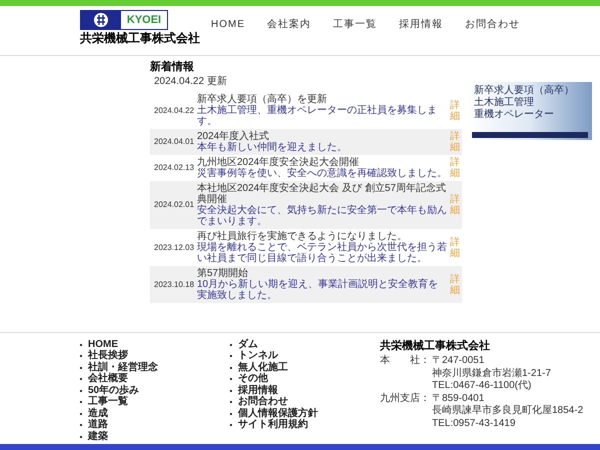 This screenshot has width=600, height=450. What do you see at coordinates (114, 391) in the screenshot?
I see `footer-link: 50年の歩み` at bounding box center [114, 391].